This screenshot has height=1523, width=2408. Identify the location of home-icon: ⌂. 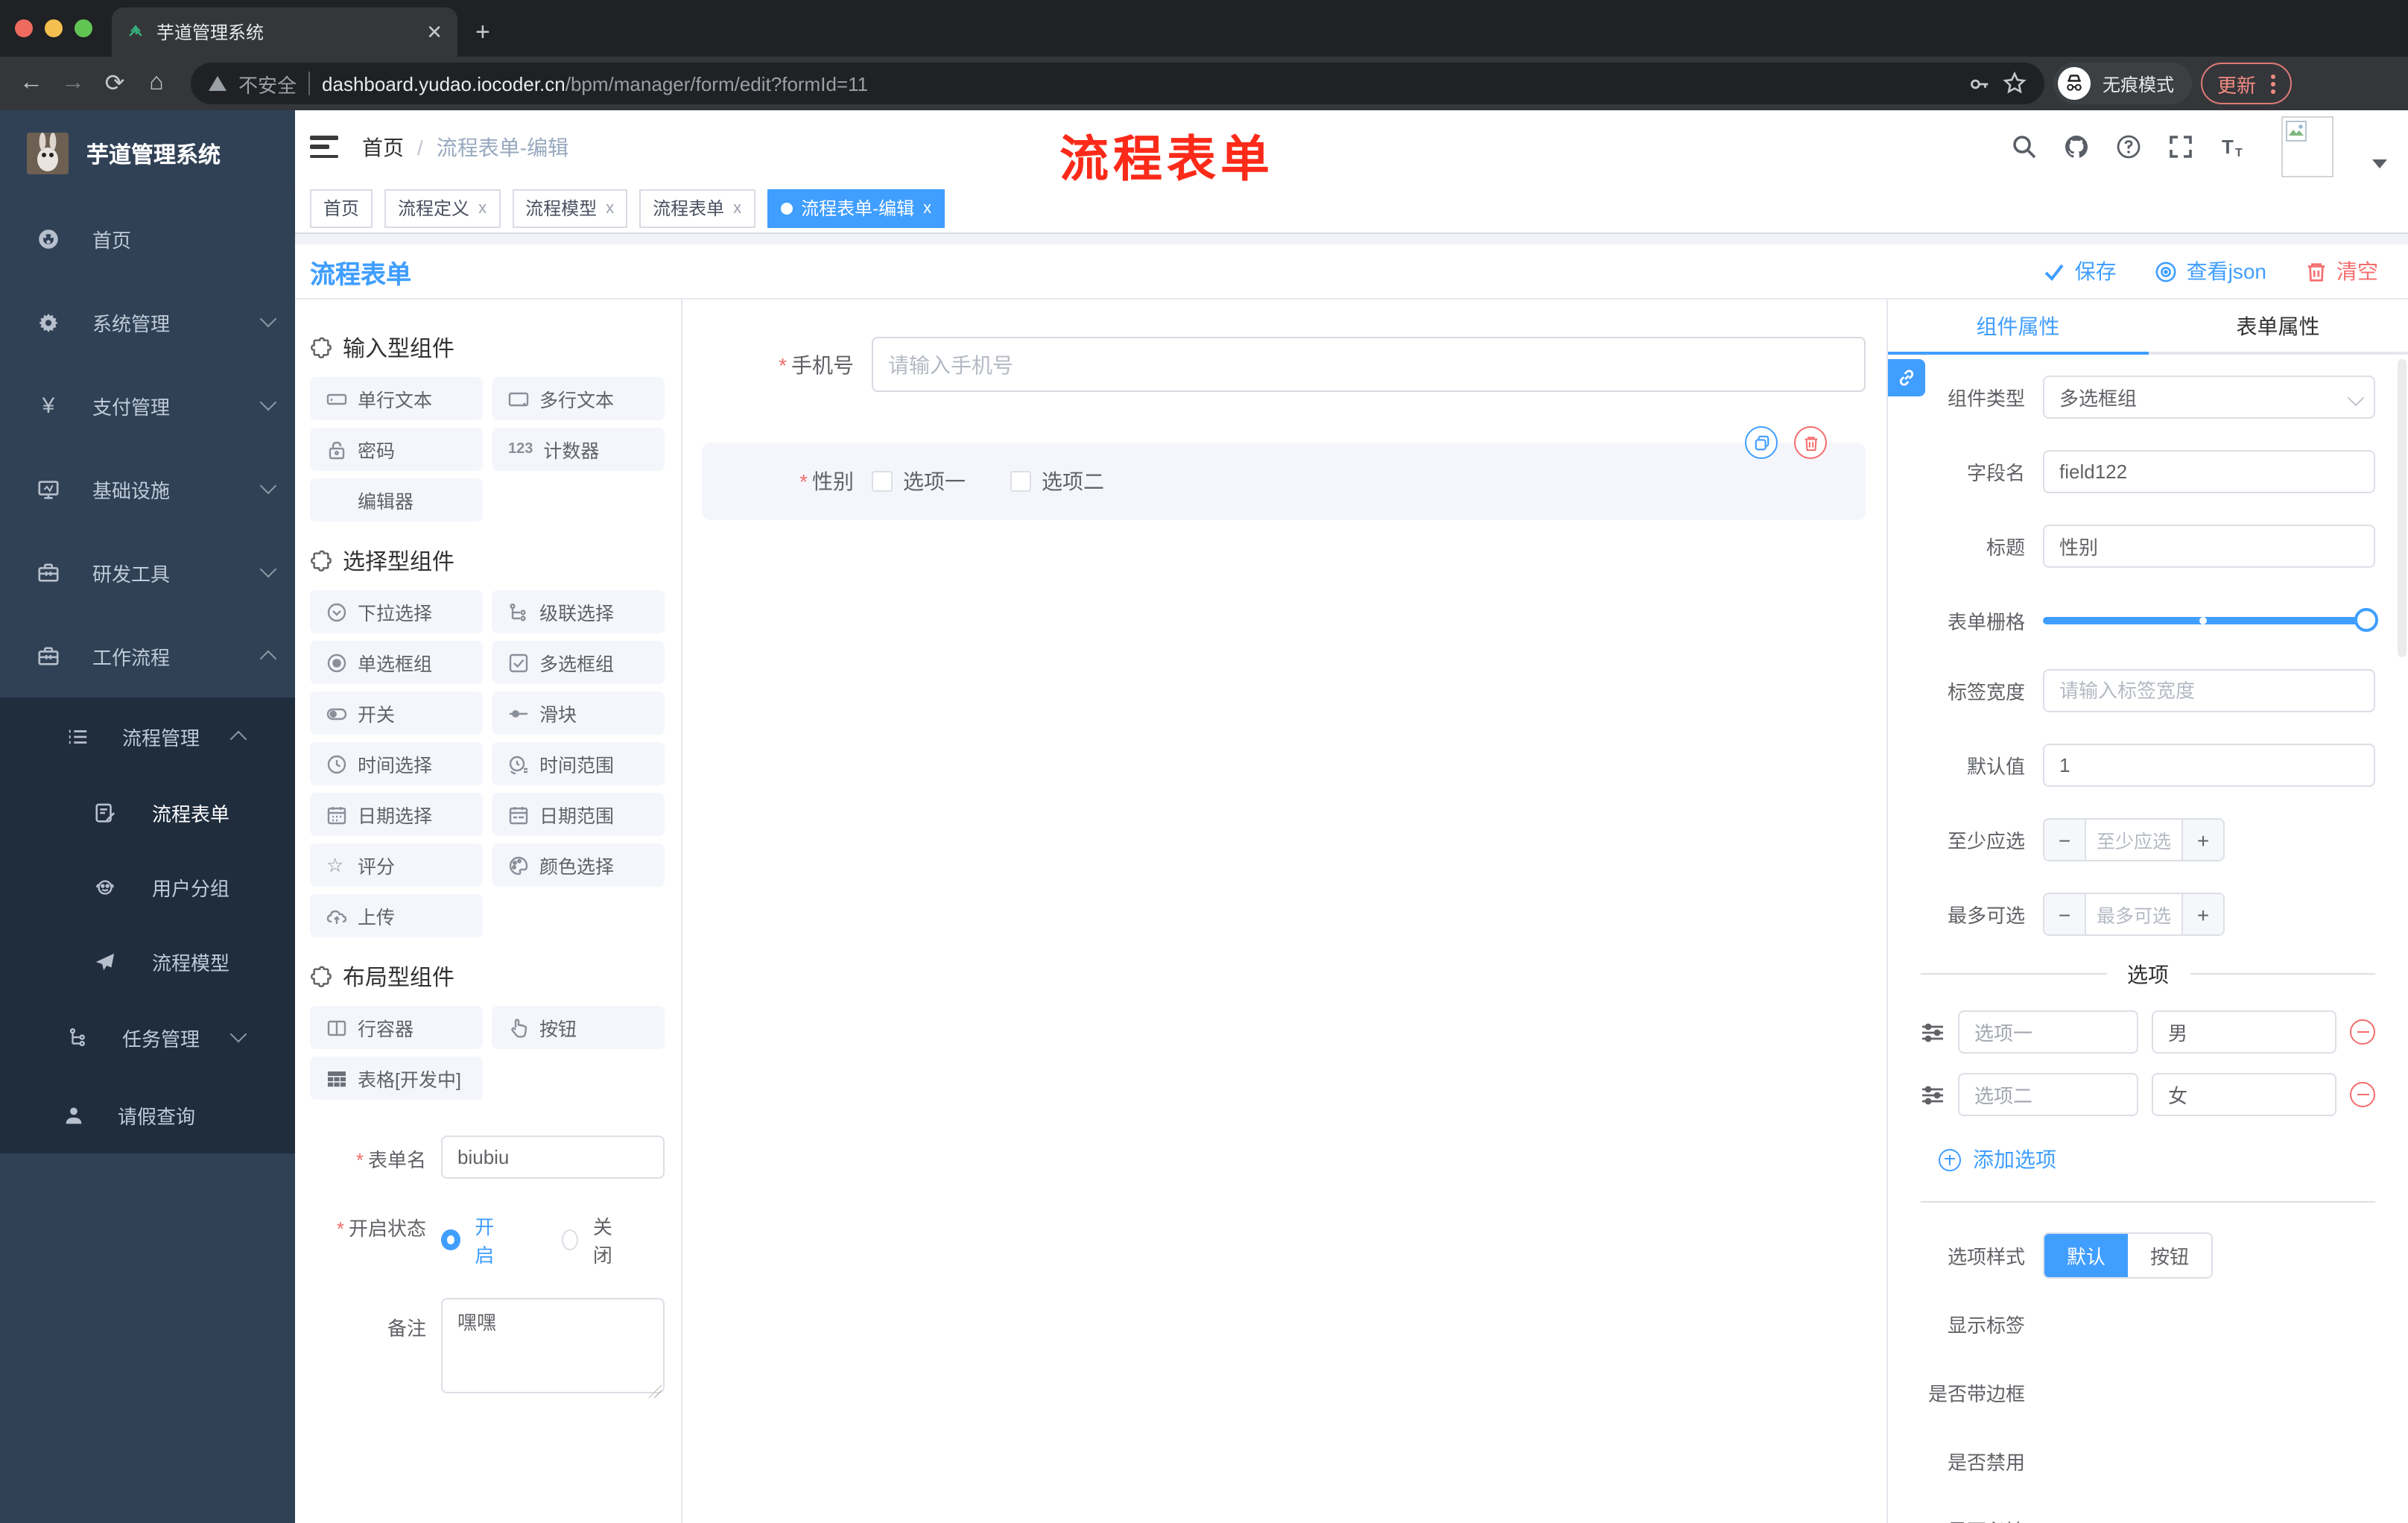
(156, 83).